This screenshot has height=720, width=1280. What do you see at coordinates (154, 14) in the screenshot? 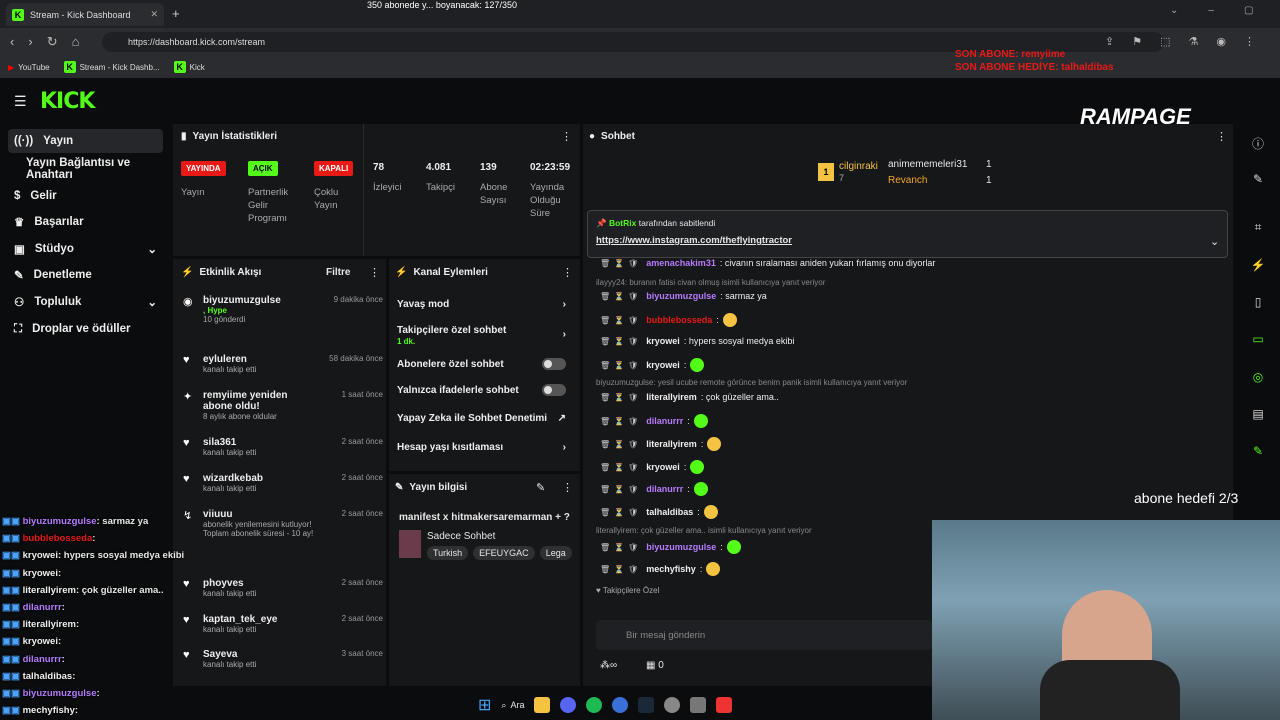
I see `tab-close-icon: ✕` at bounding box center [154, 14].